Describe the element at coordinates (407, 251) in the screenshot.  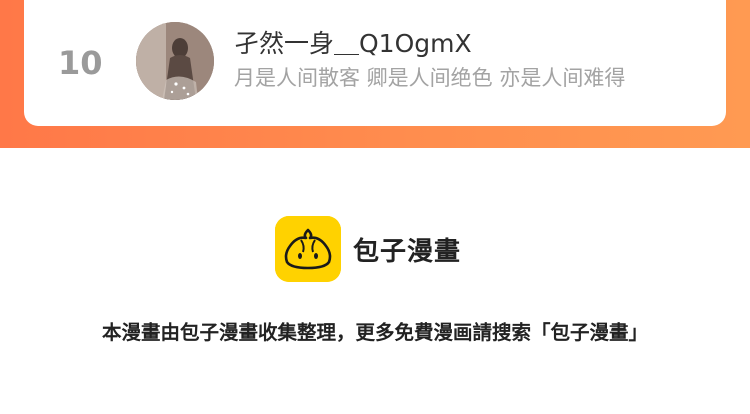
I see `brand-name: 包子漫畫` at that location.